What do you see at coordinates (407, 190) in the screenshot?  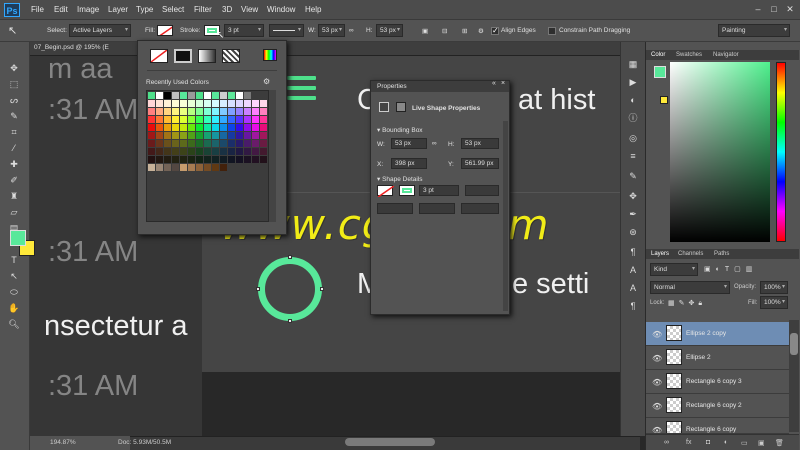 I see `pp-stroke-swatch` at bounding box center [407, 190].